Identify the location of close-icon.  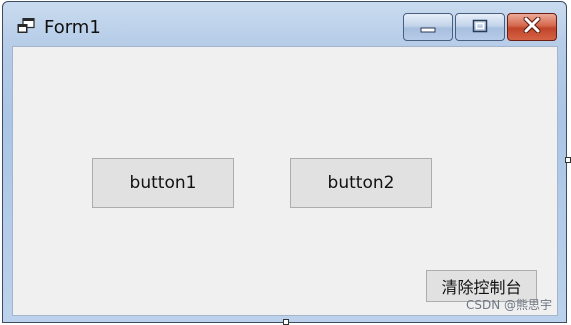
(532, 26).